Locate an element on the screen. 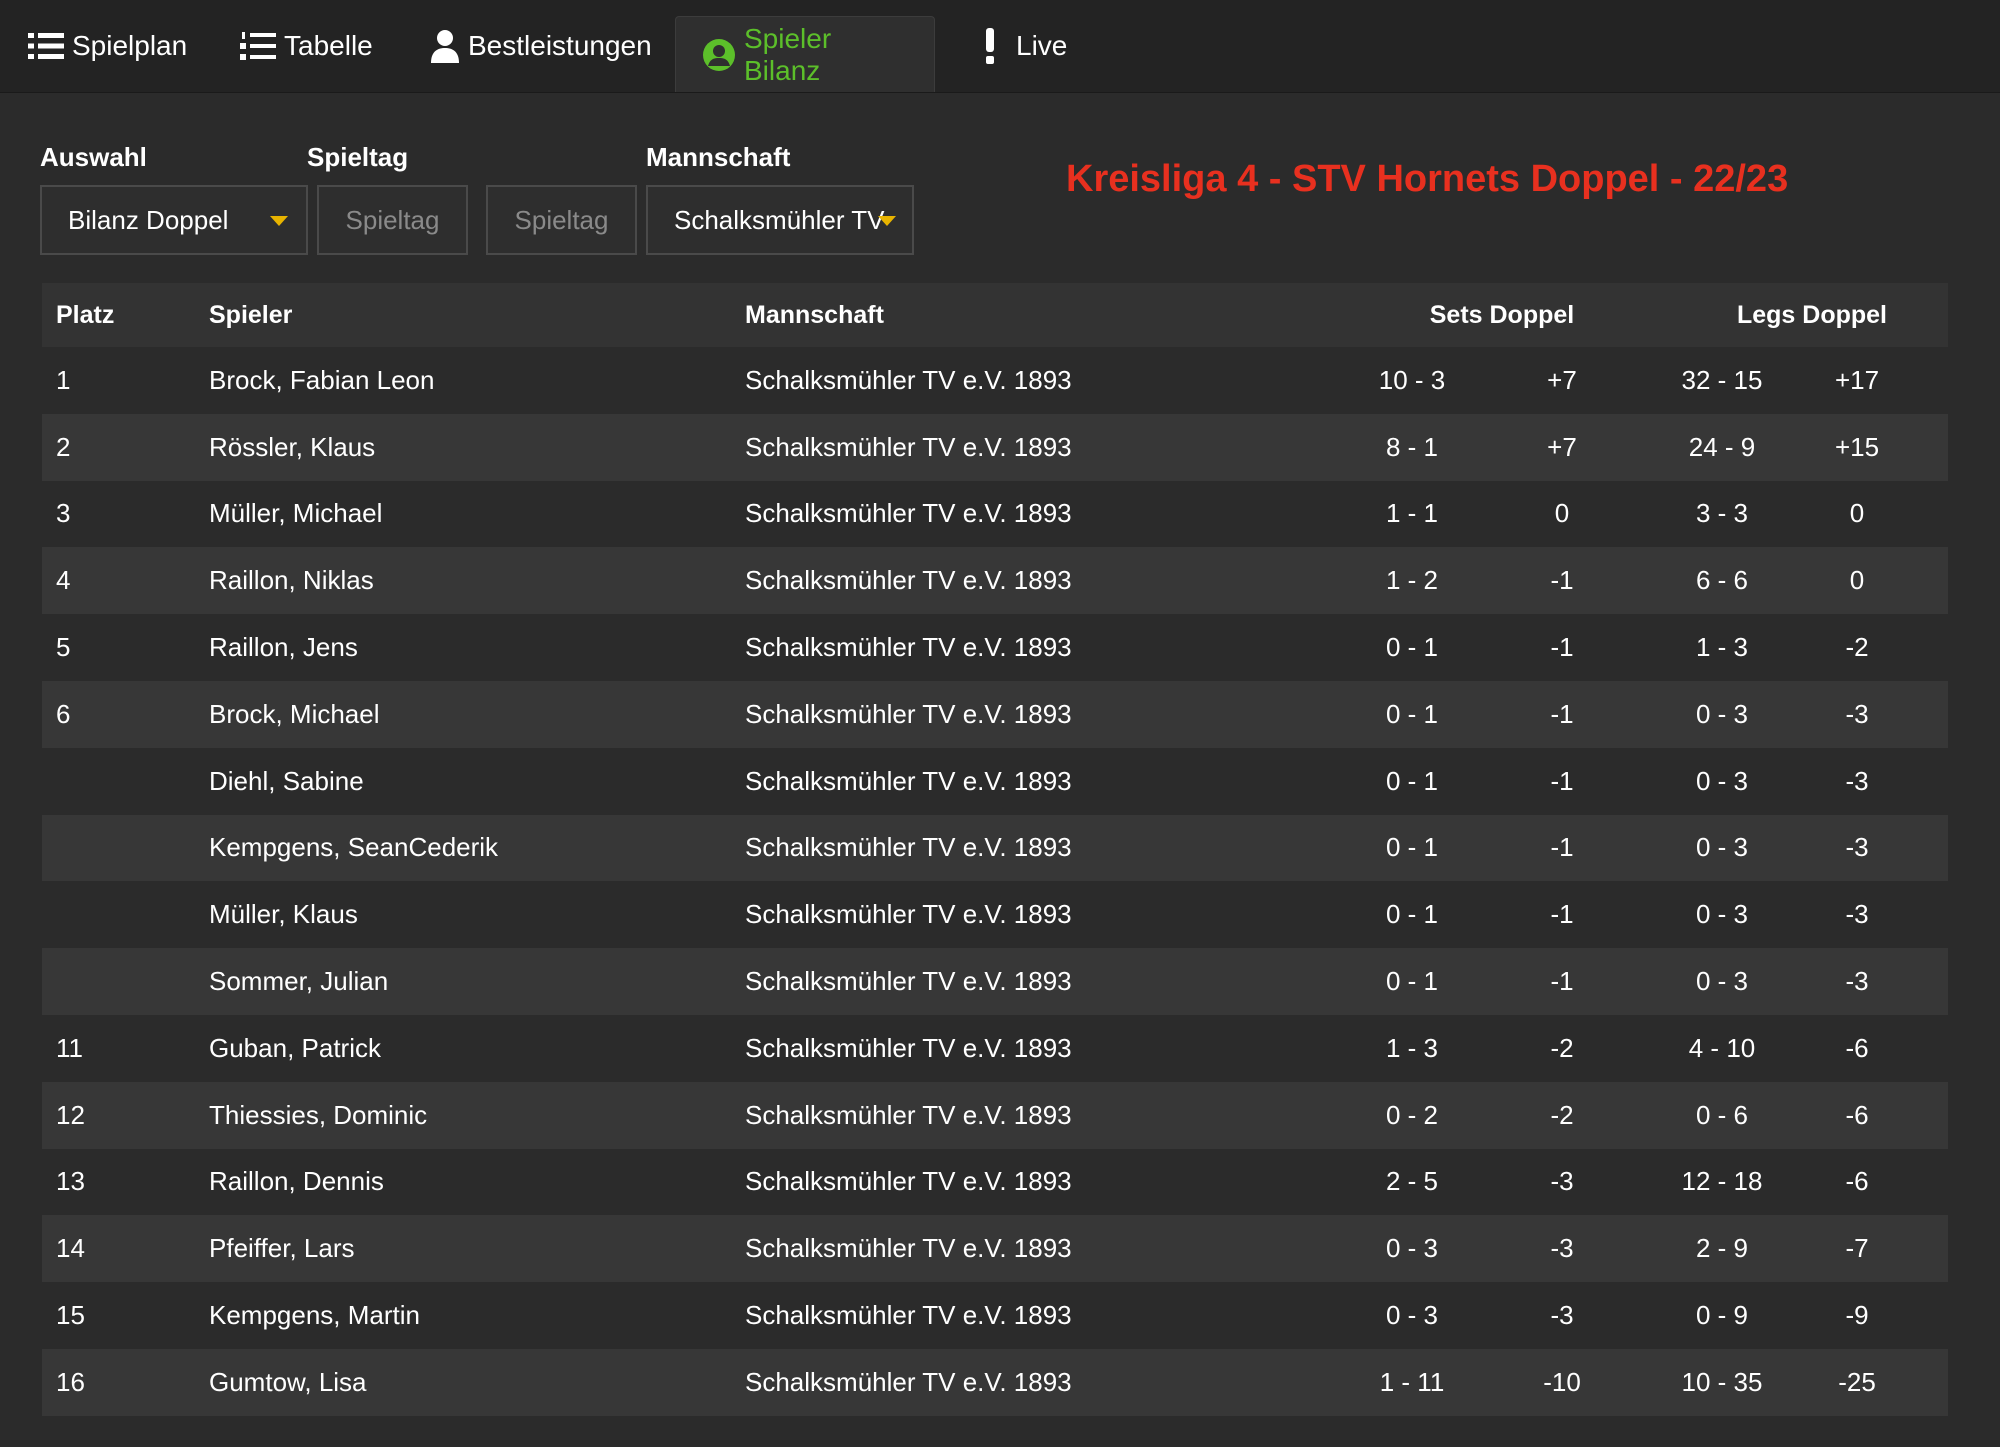 Image resolution: width=2000 pixels, height=1447 pixels. header-platz: Platz is located at coordinates (85, 315).